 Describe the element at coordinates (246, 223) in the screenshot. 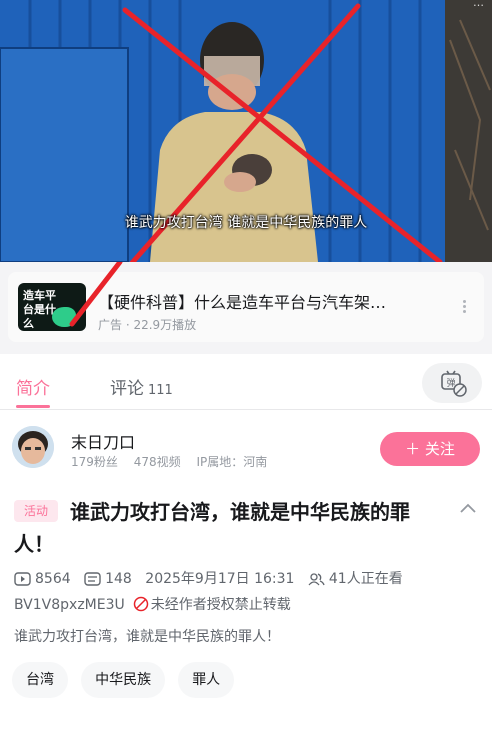

I see `video-subtitle: 谁武力攻打台湾 谁就是中华民族的罪人` at that location.